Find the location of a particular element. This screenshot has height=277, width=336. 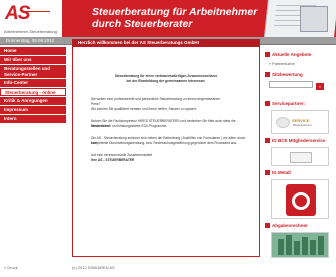

section-label: IG Metall is located at coordinates (281, 172).